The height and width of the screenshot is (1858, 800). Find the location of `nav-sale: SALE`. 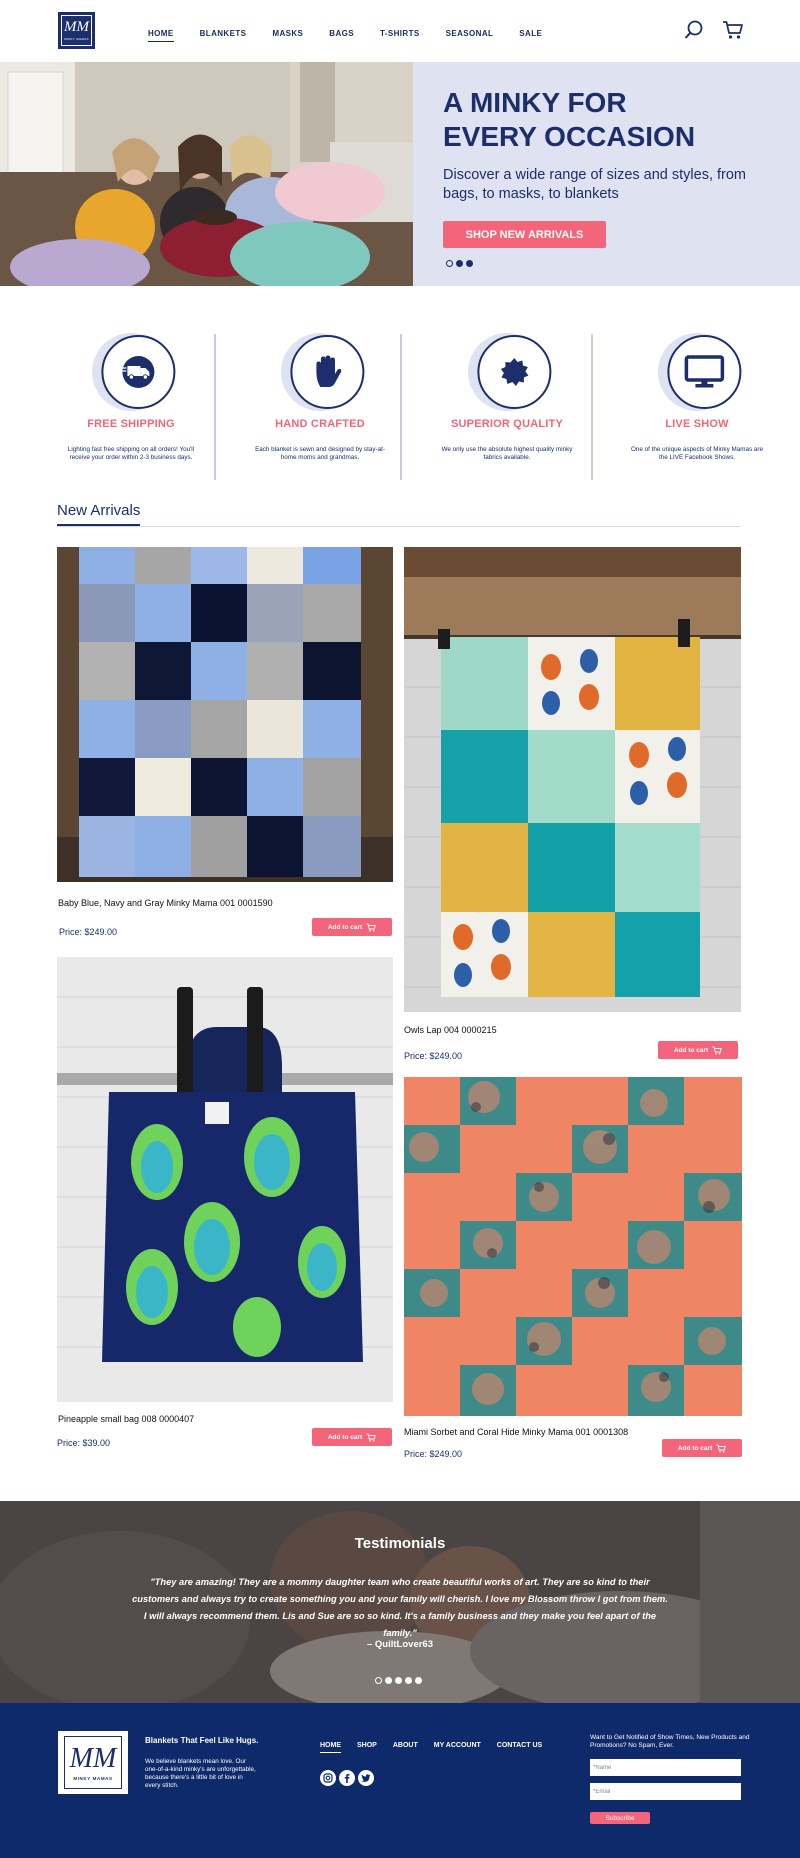

nav-sale: SALE is located at coordinates (530, 33).